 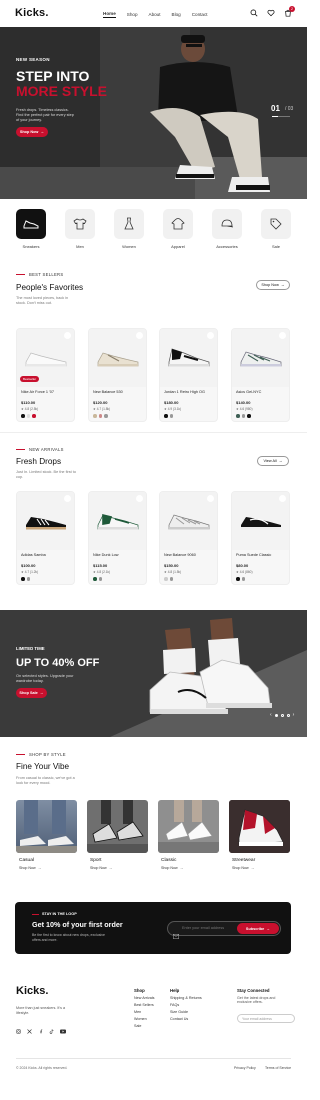 I want to click on view-all-button: View All →, so click(x=273, y=461).